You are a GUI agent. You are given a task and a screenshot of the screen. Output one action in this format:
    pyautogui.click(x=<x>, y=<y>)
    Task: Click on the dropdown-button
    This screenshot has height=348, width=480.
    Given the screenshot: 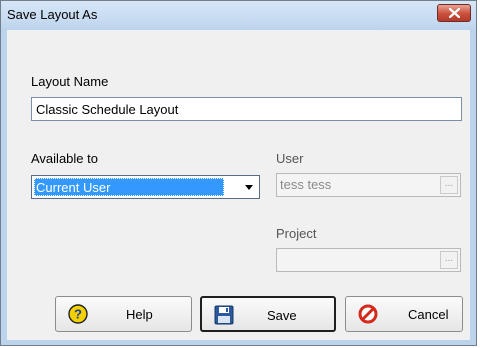 What is the action you would take?
    pyautogui.click(x=249, y=187)
    